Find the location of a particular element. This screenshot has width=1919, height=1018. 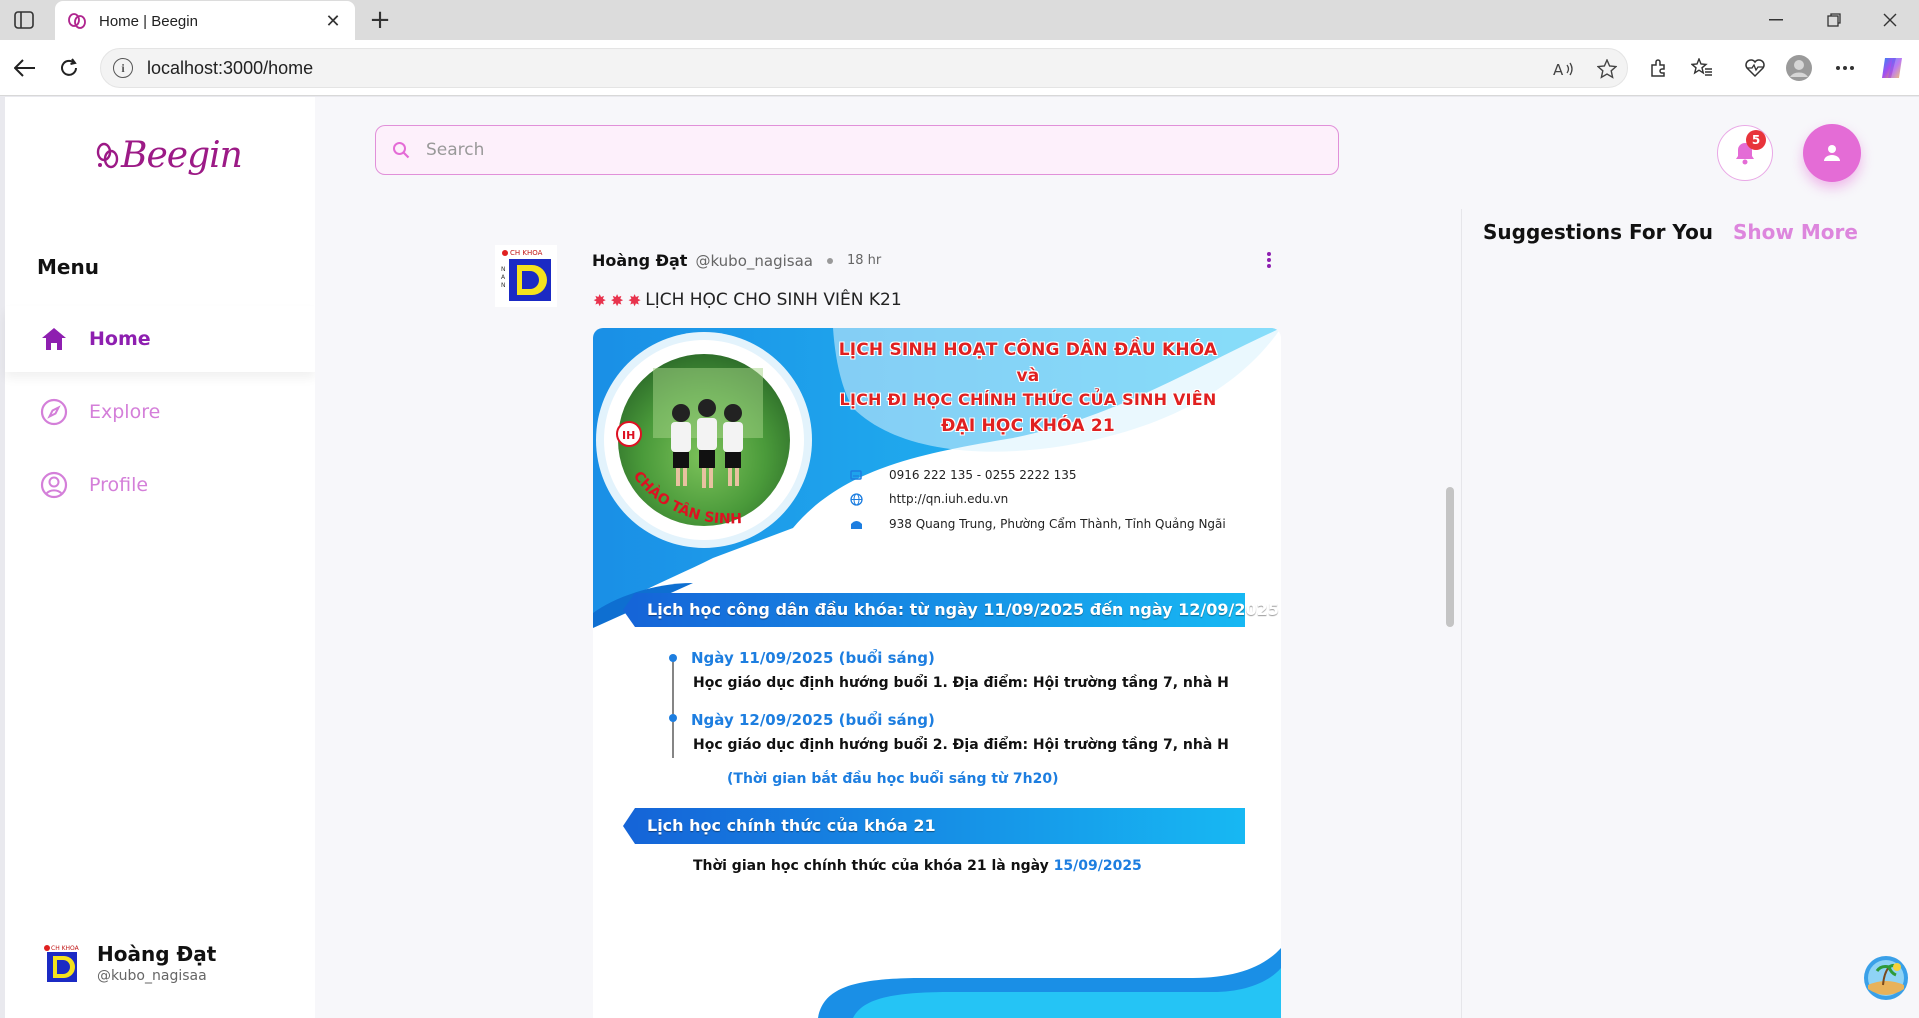

beegin-logo: Beegin is located at coordinates (169, 155).